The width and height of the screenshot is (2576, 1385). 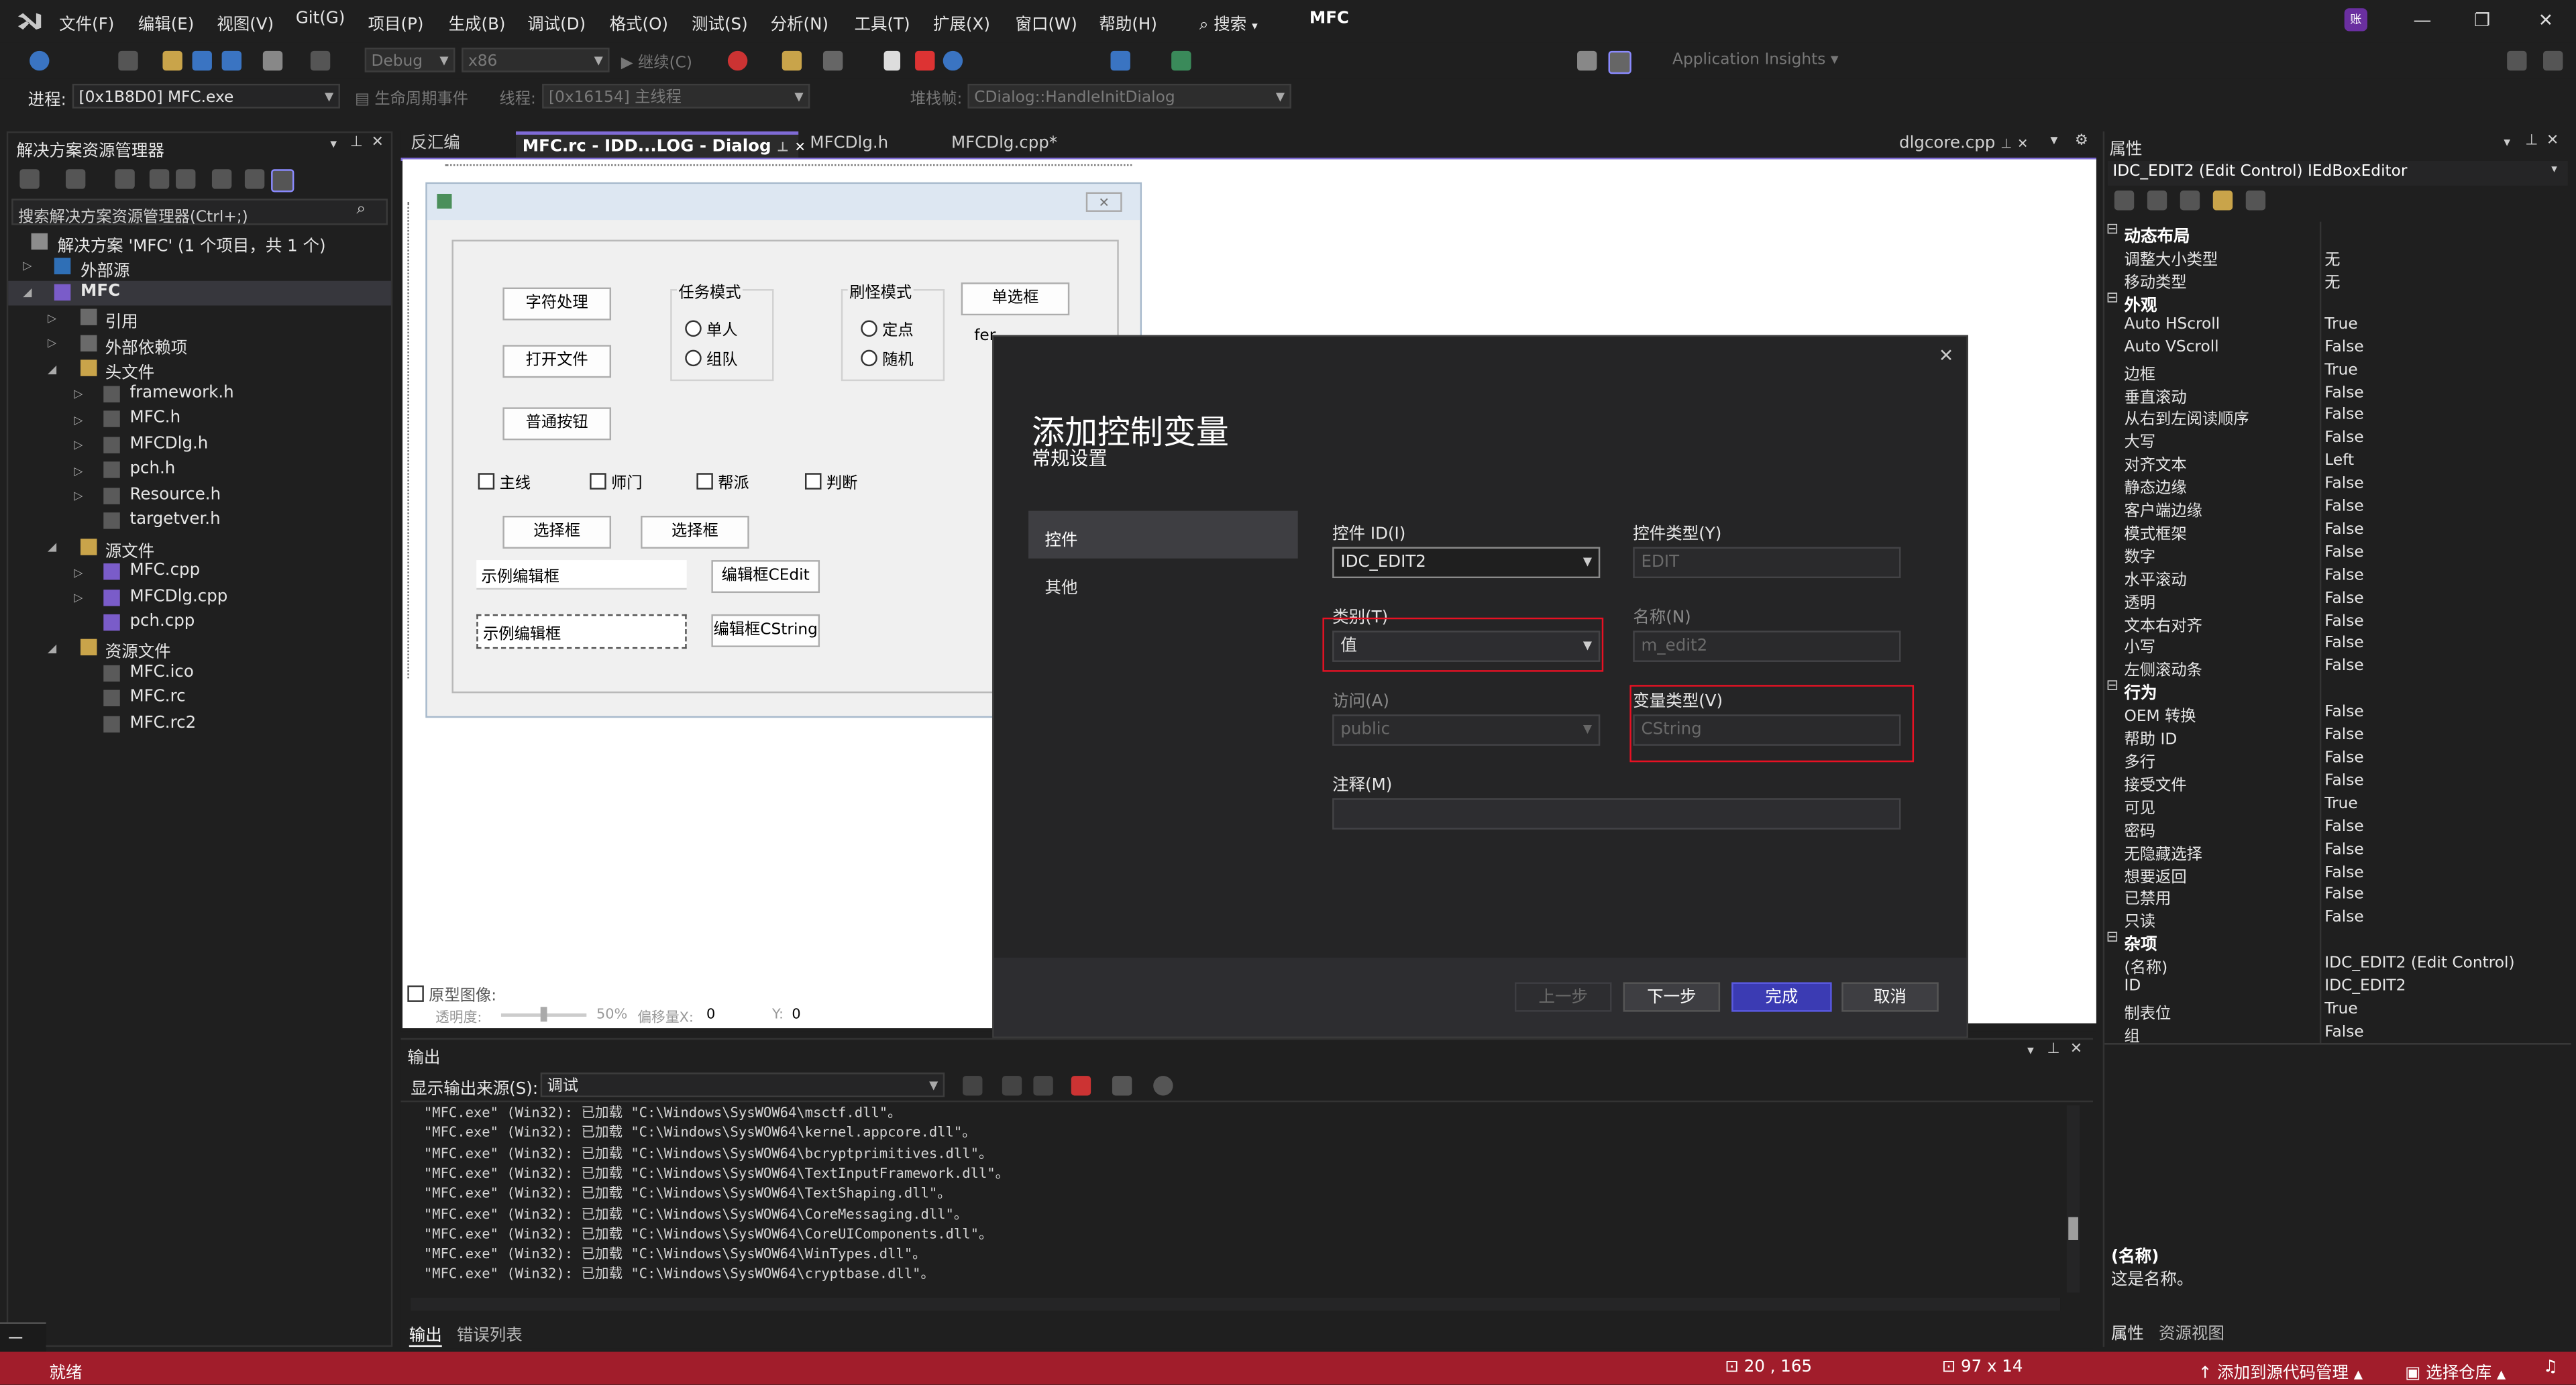 I want to click on property-row: 客户端边缘 False, so click(x=2337, y=508).